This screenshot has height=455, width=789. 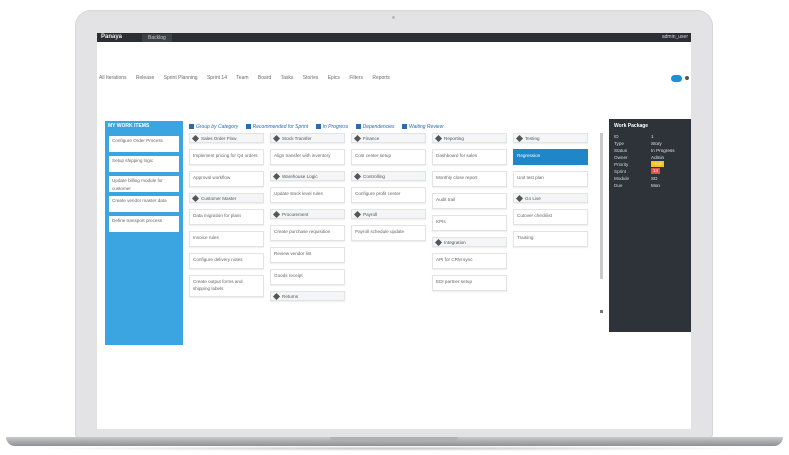 What do you see at coordinates (550, 138) in the screenshot?
I see `group-header: Testing` at bounding box center [550, 138].